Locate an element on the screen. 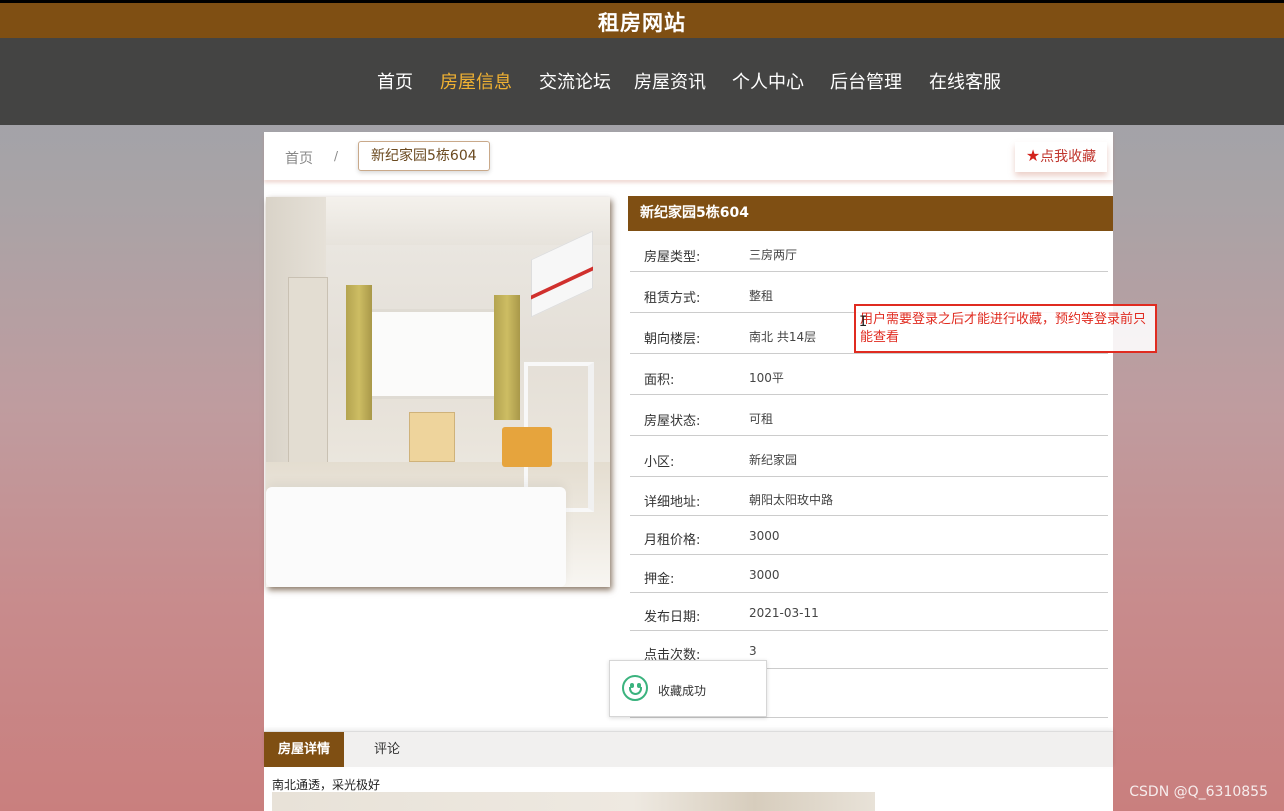 The width and height of the screenshot is (1284, 811). toast-notification: 收藏成功 is located at coordinates (688, 688).